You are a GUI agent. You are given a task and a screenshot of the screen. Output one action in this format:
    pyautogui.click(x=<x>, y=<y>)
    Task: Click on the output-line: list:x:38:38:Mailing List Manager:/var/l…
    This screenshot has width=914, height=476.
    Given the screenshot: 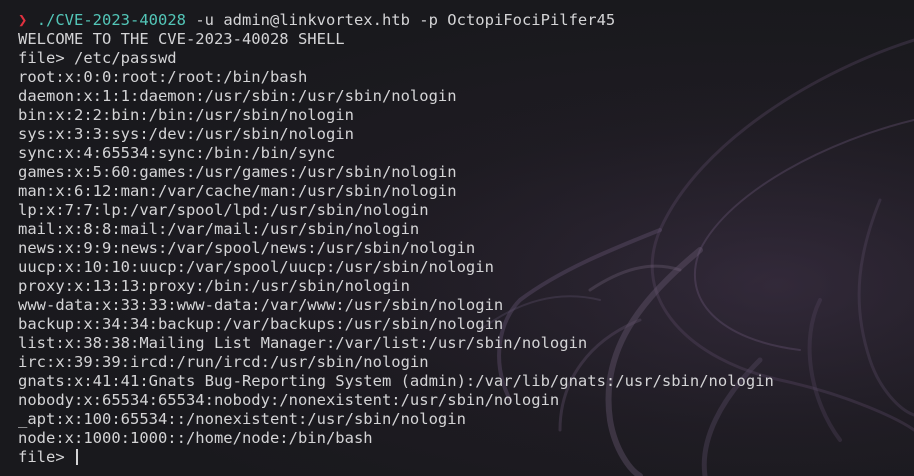 What is the action you would take?
    pyautogui.click(x=303, y=343)
    